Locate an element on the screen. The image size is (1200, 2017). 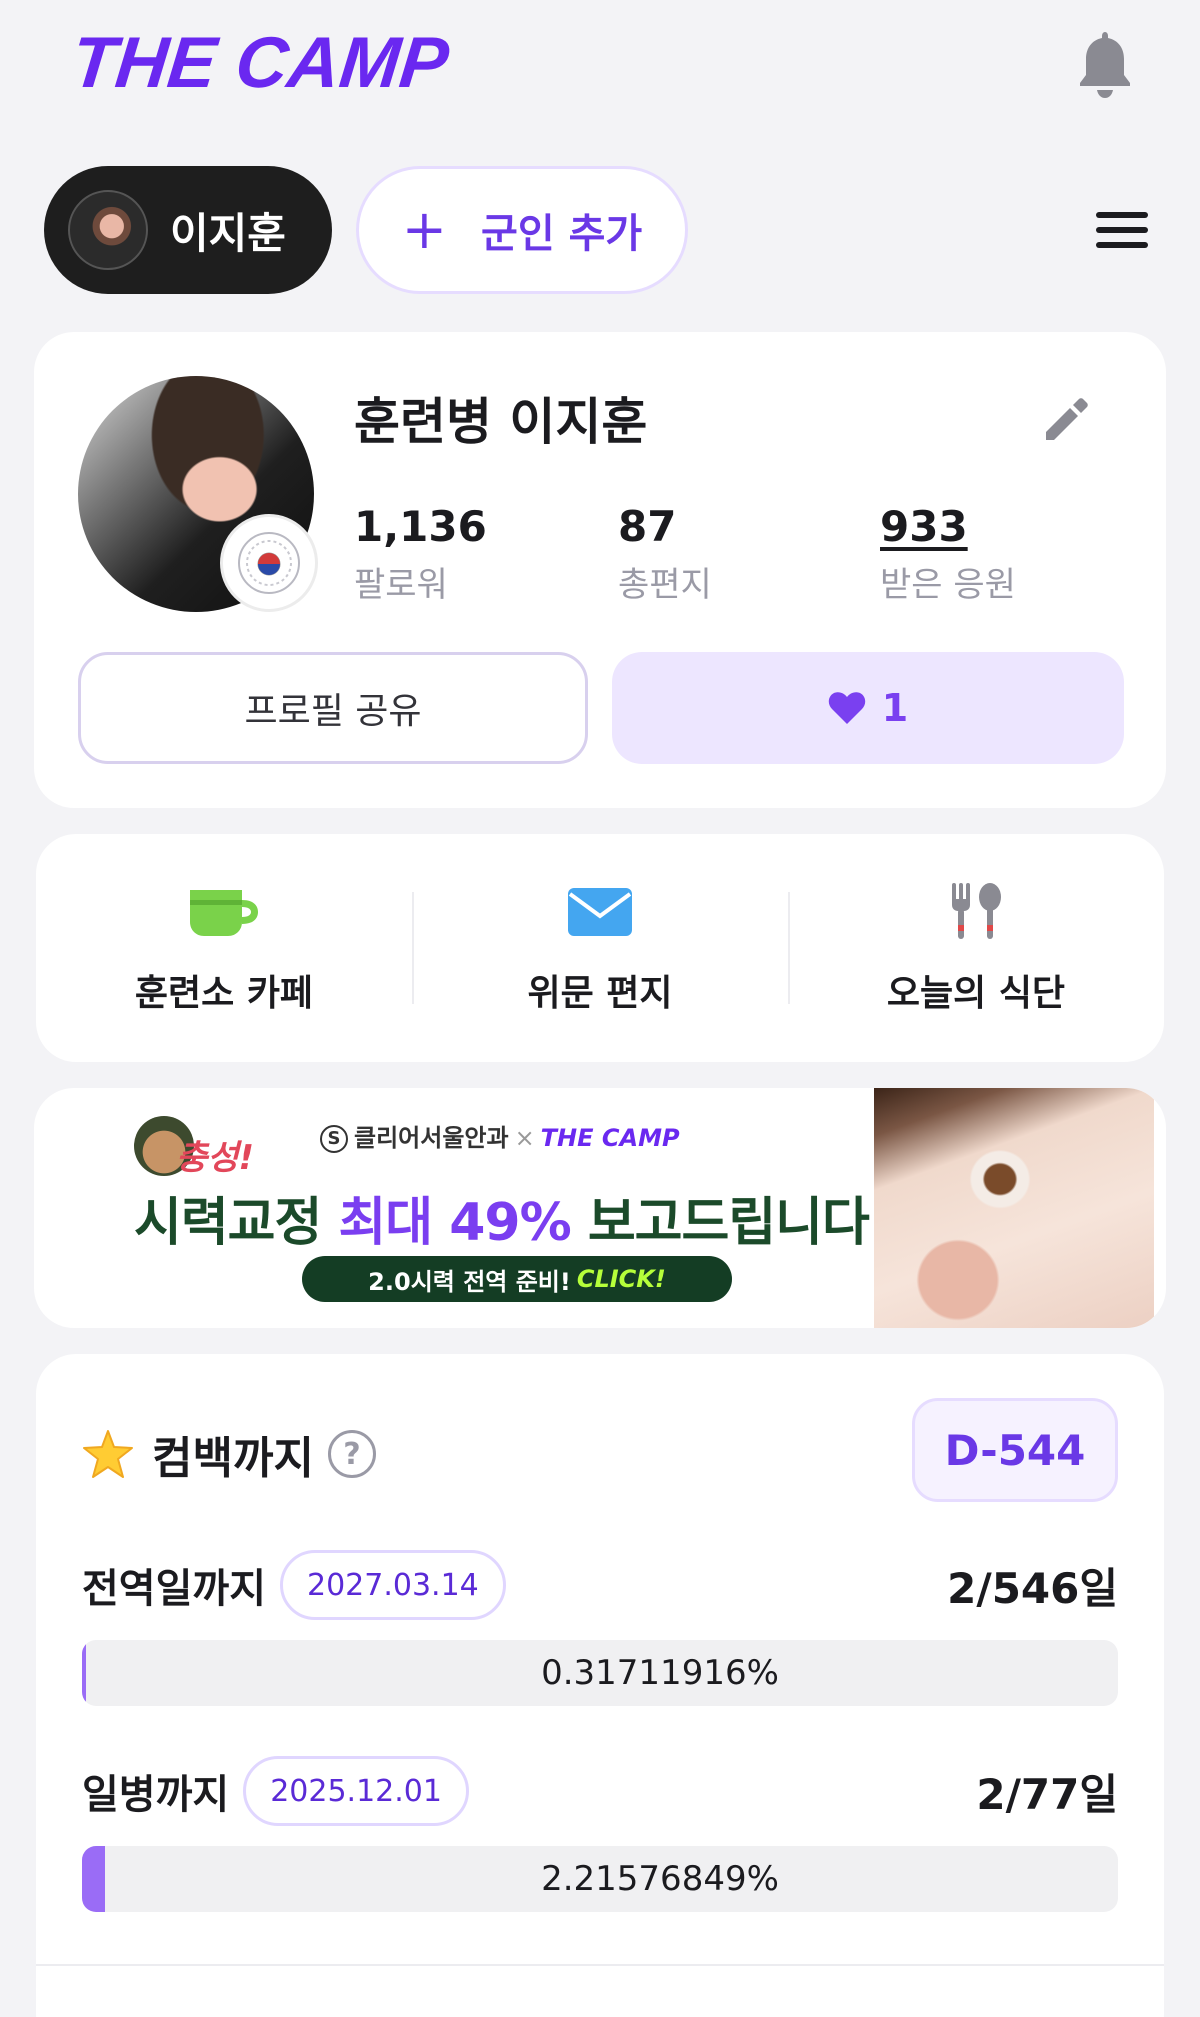
army-emblem-icon is located at coordinates (269, 563).